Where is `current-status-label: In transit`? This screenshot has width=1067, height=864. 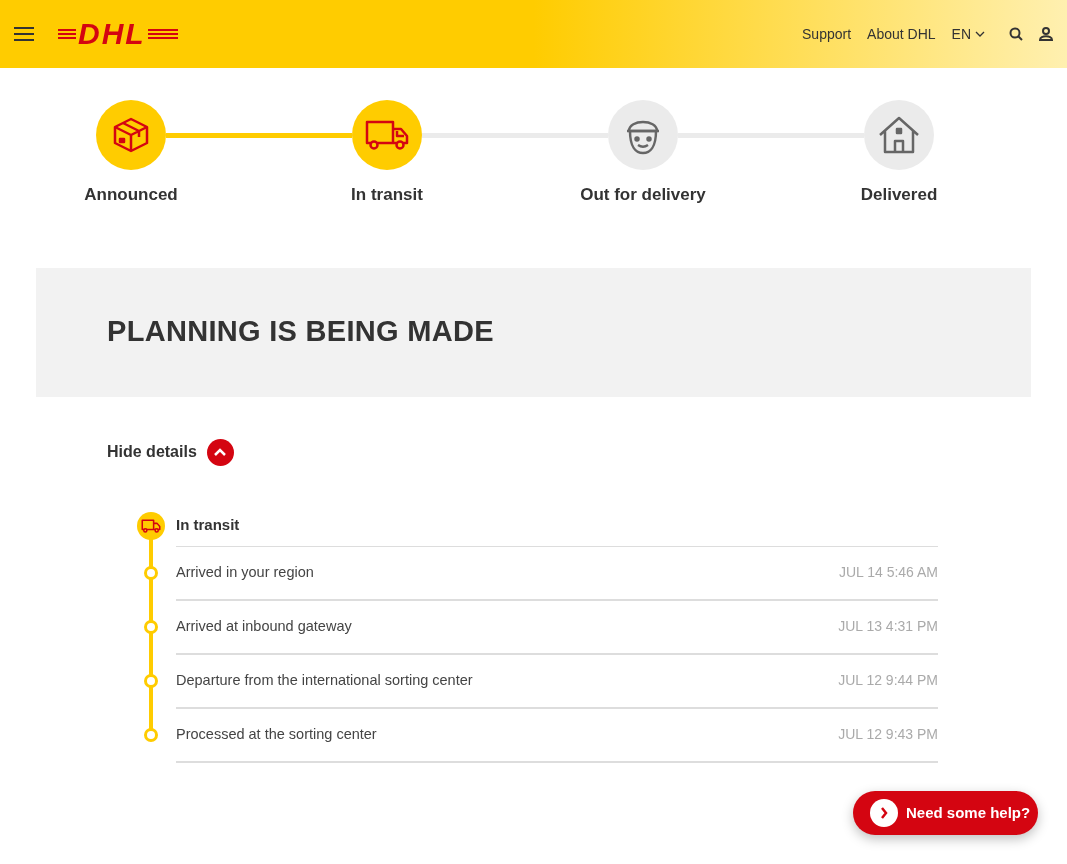 current-status-label: In transit is located at coordinates (208, 525).